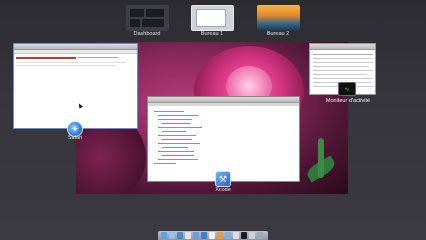  I want to click on dock, so click(213, 235).